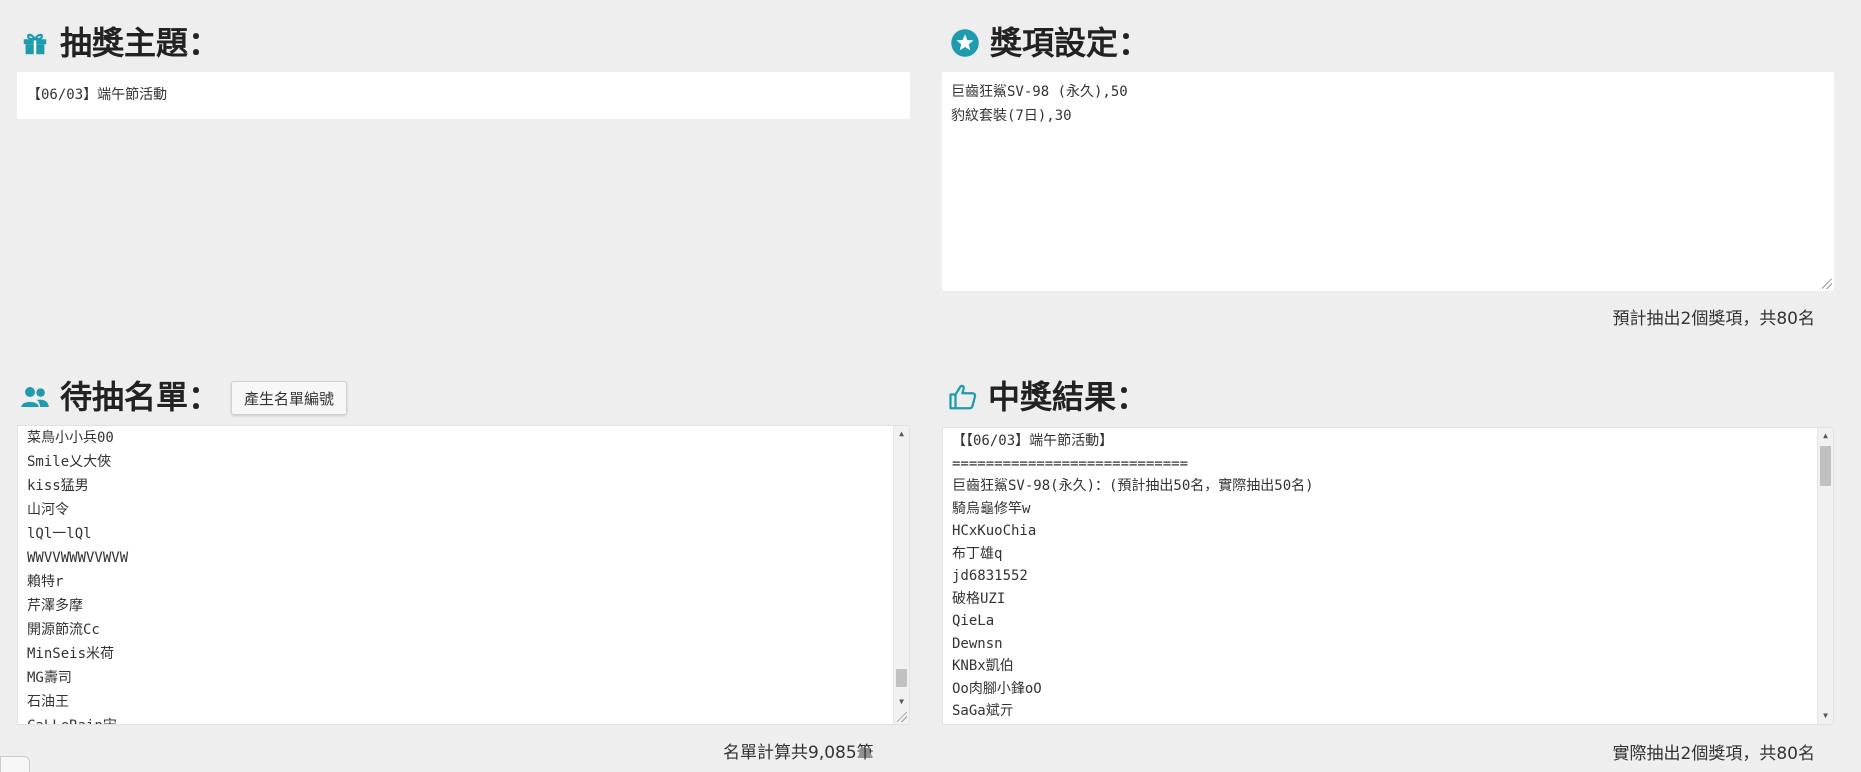 Image resolution: width=1861 pixels, height=772 pixels. I want to click on result-line: 破格UZI, so click(979, 598).